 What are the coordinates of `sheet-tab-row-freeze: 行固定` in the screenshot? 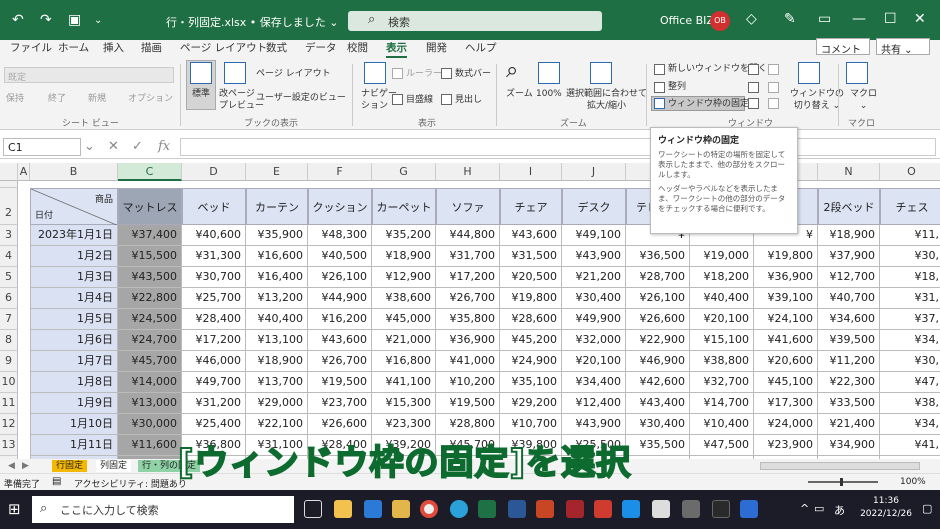 It's located at (70, 466).